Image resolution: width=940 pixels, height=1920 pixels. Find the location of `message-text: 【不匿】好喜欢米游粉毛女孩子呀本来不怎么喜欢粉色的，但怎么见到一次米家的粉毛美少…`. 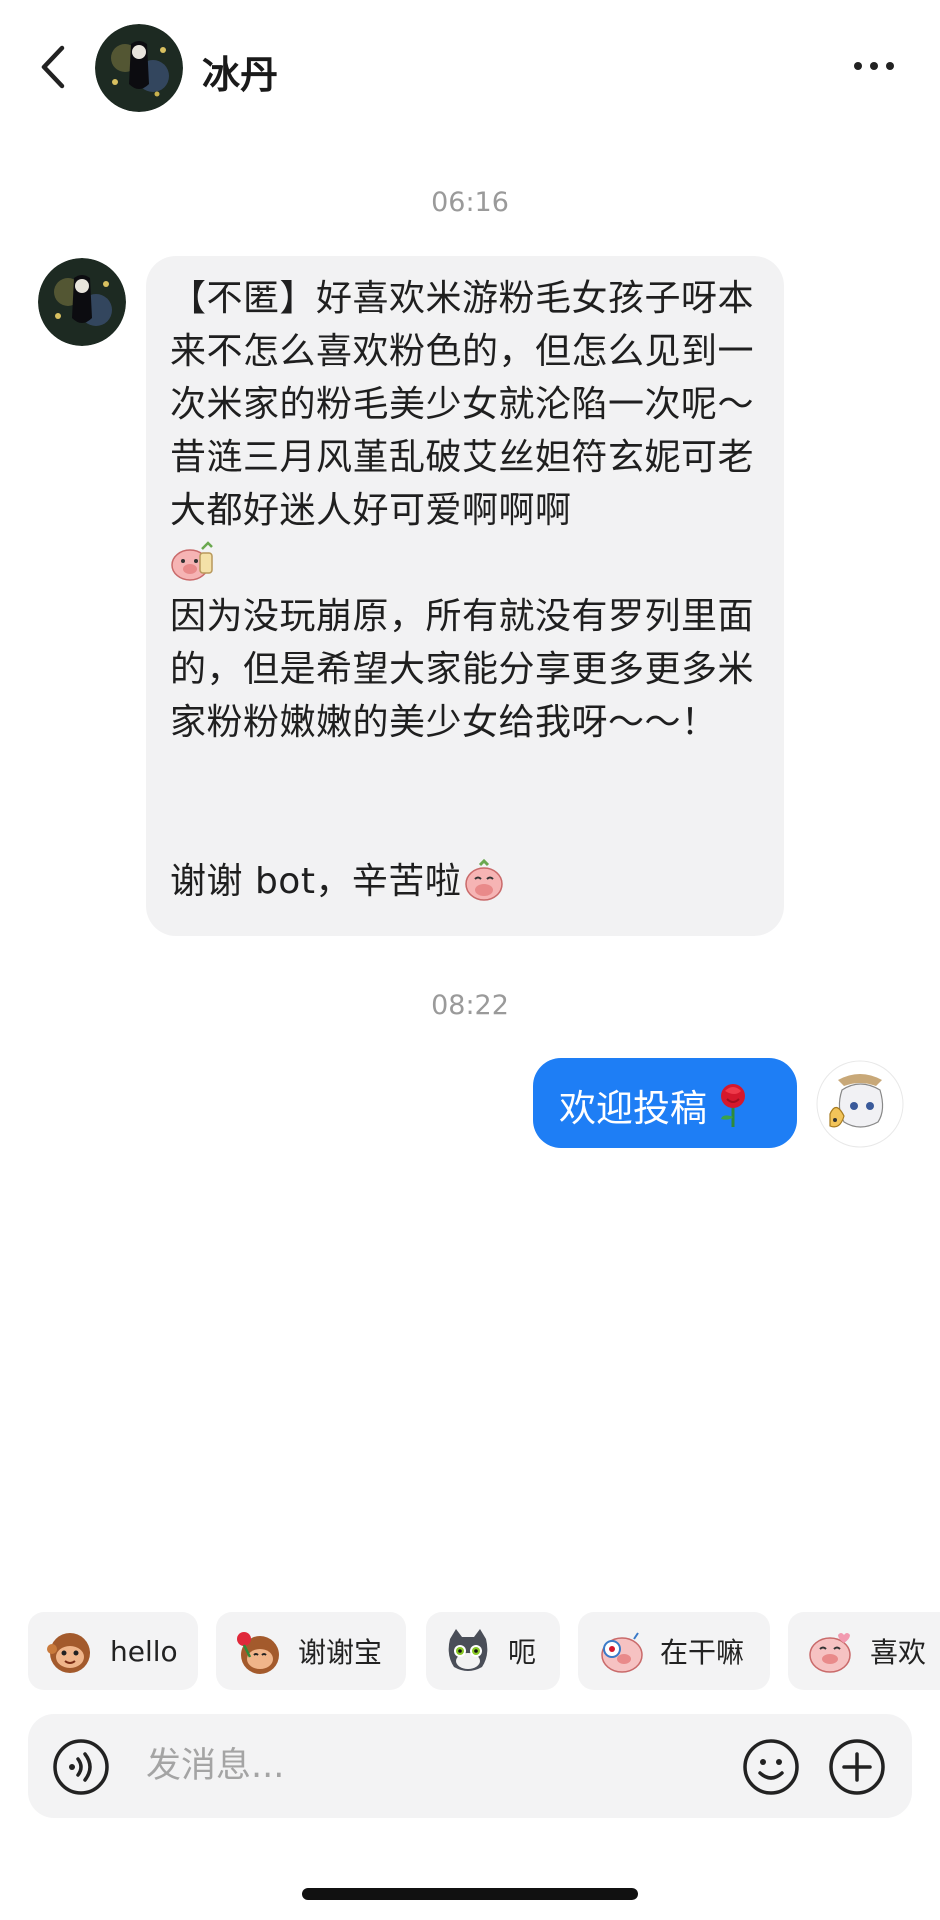

message-text: 【不匿】好喜欢米游粉毛女孩子呀本来不怎么喜欢粉色的，但怎么见到一次米家的粉毛美少… is located at coordinates (462, 404).